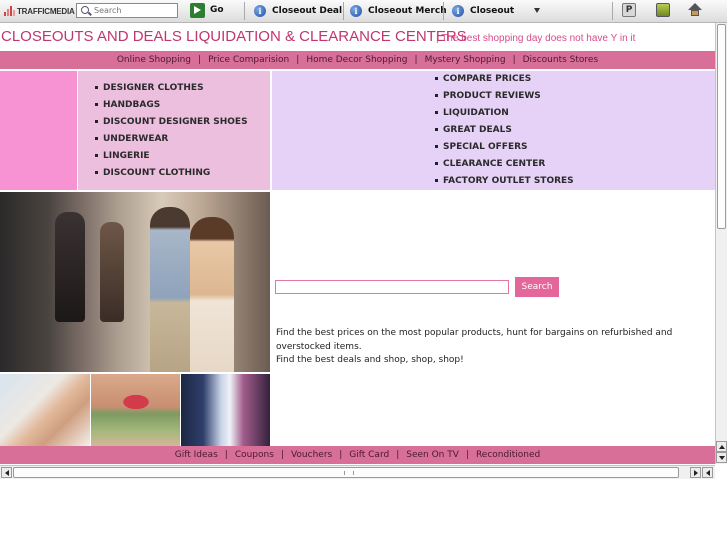  I want to click on chevron-down-icon, so click(537, 10).